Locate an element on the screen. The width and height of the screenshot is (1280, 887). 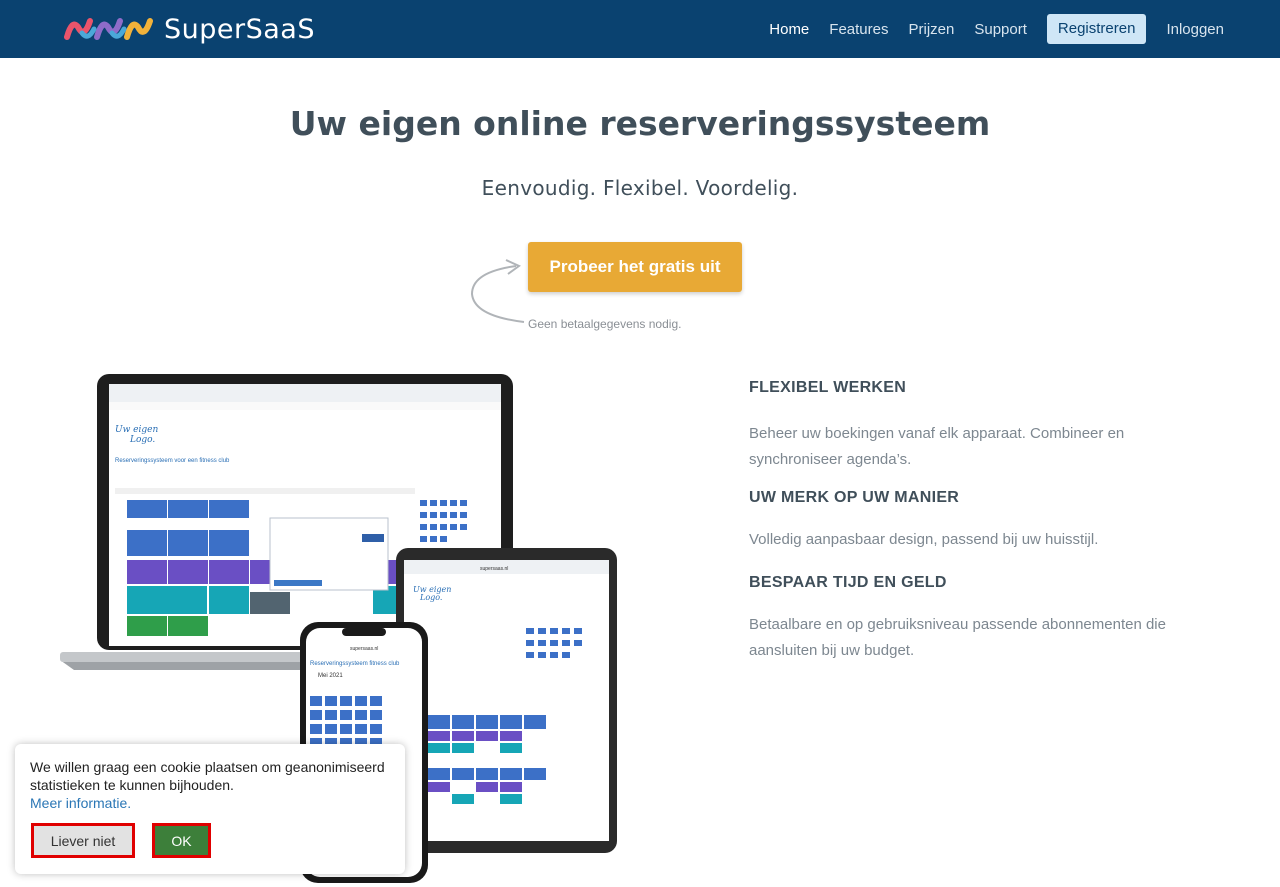
tablet-image: supersaas.nl Uw eigen Logo. is located at coordinates (506, 700).